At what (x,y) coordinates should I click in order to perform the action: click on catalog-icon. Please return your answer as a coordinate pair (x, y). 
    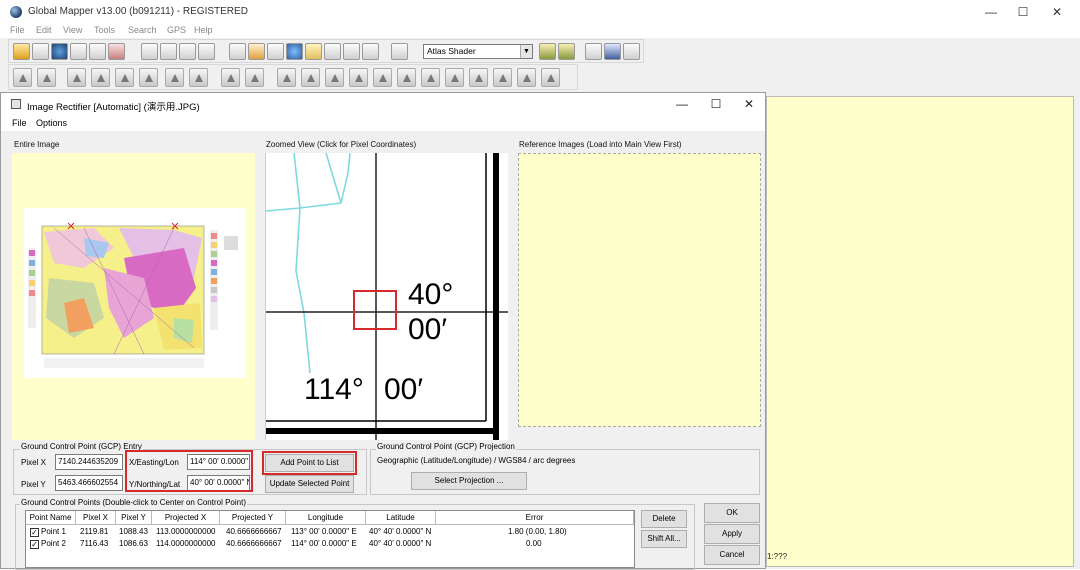
    Looking at the image, I should click on (78, 51).